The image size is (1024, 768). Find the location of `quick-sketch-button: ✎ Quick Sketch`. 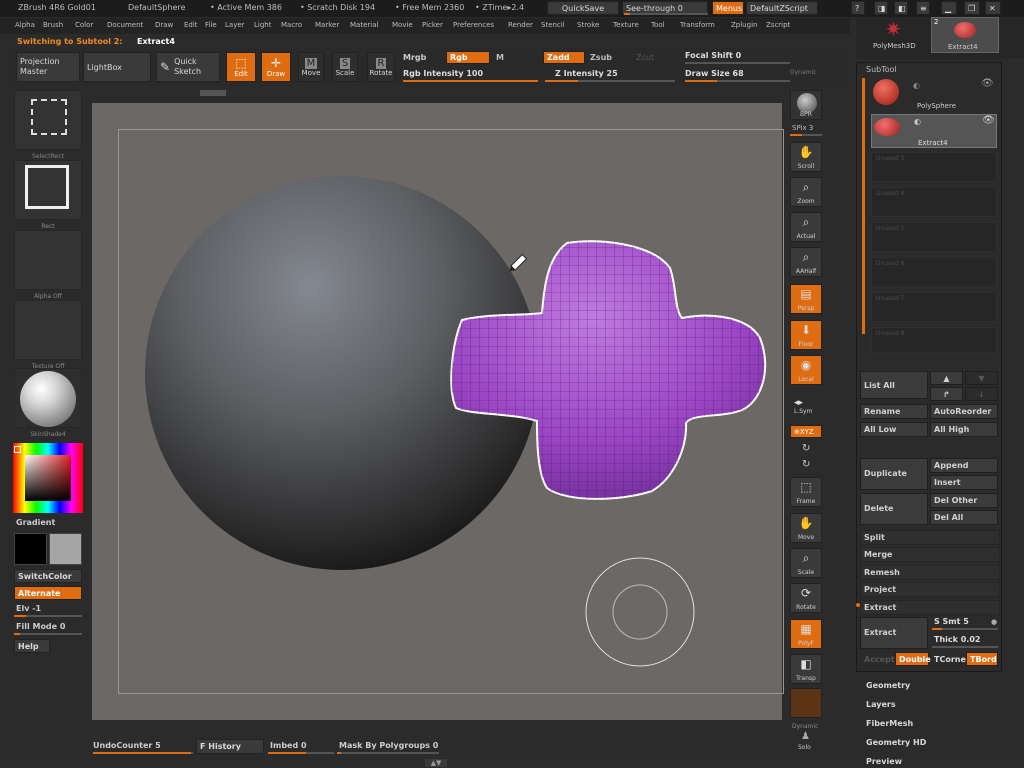

quick-sketch-button: ✎ Quick Sketch is located at coordinates (188, 67).